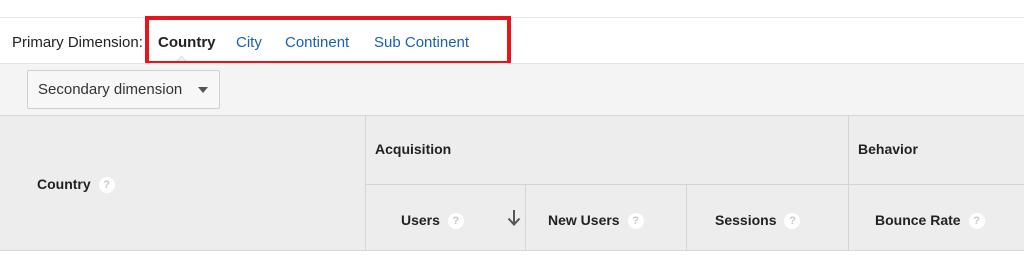 The width and height of the screenshot is (1024, 255). I want to click on header-bounce-rate-label: Bounce Rate, so click(918, 220).